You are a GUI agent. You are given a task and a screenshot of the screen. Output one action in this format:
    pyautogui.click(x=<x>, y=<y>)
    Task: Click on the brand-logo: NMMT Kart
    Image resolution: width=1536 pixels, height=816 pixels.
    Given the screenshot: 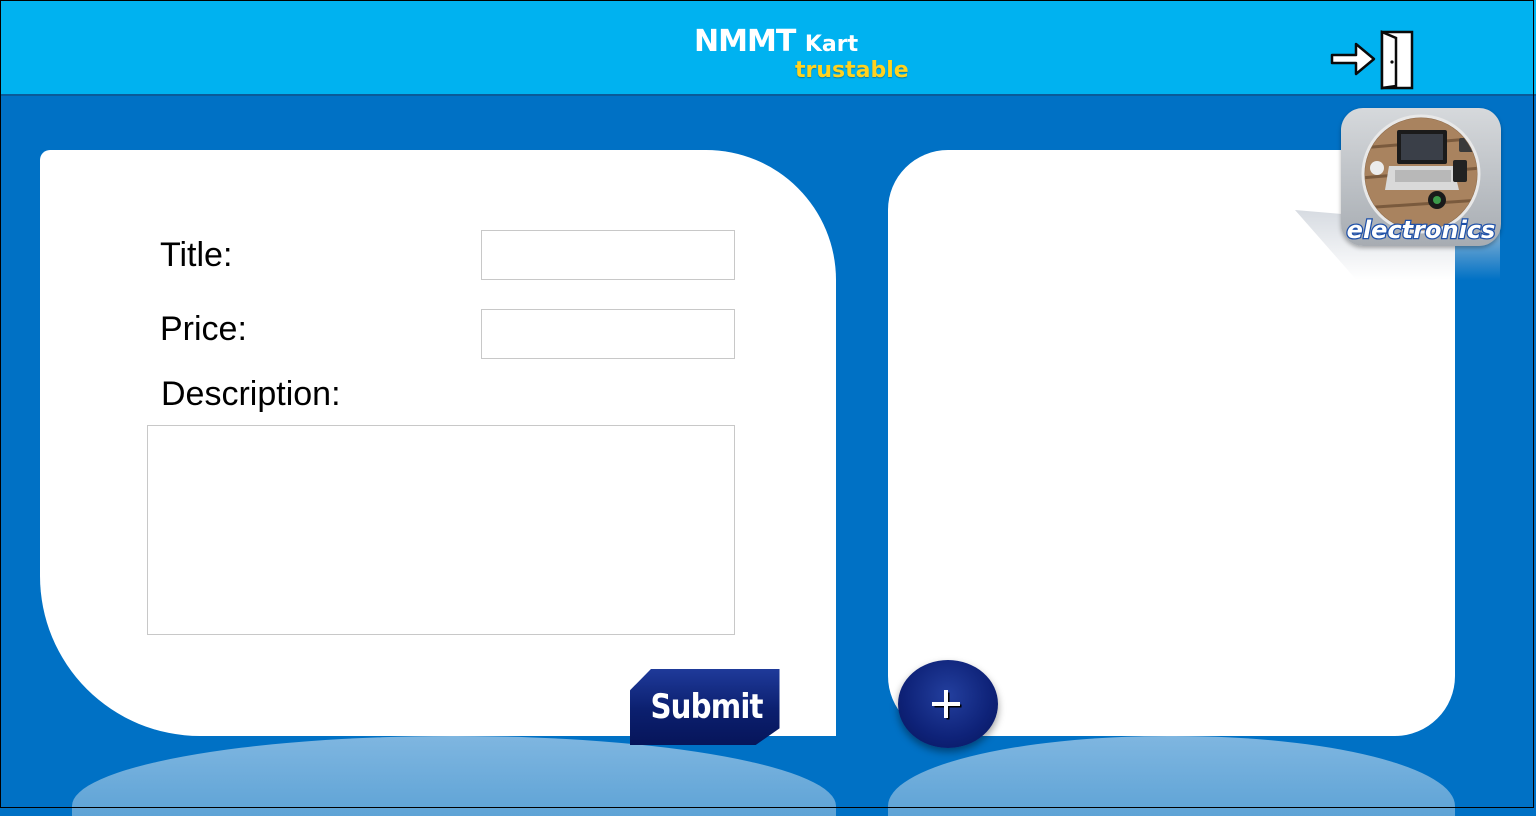 What is the action you would take?
    pyautogui.click(x=776, y=41)
    